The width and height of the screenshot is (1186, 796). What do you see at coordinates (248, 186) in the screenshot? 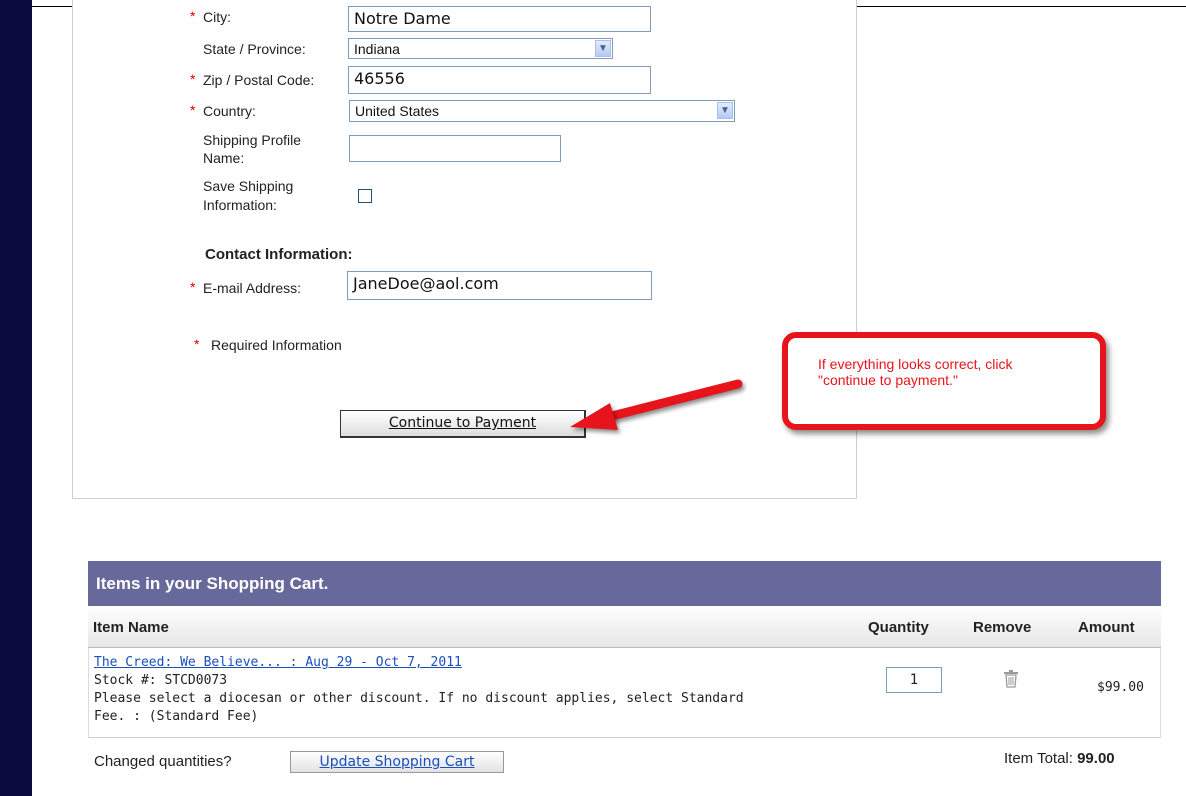
I see `save-shipping-label-line1: Save Shipping` at bounding box center [248, 186].